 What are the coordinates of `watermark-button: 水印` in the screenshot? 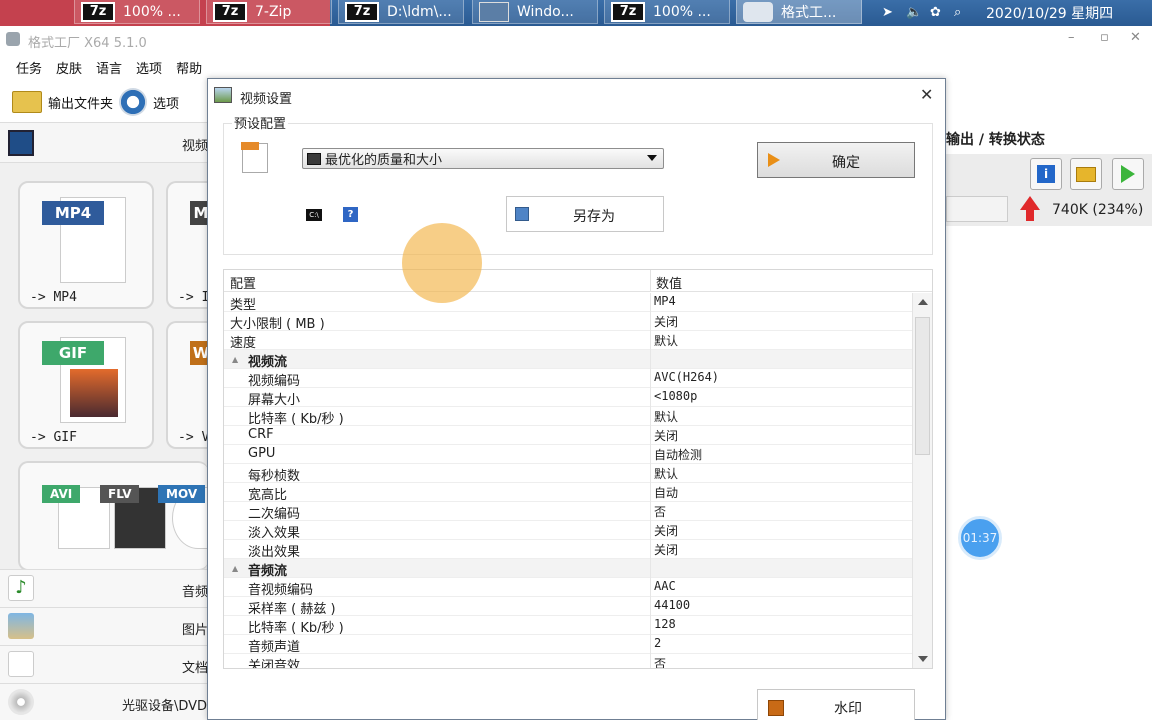 It's located at (836, 704).